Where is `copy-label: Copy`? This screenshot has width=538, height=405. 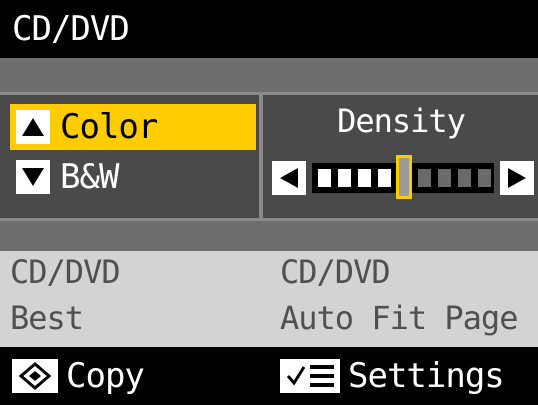
copy-label: Copy is located at coordinates (105, 376).